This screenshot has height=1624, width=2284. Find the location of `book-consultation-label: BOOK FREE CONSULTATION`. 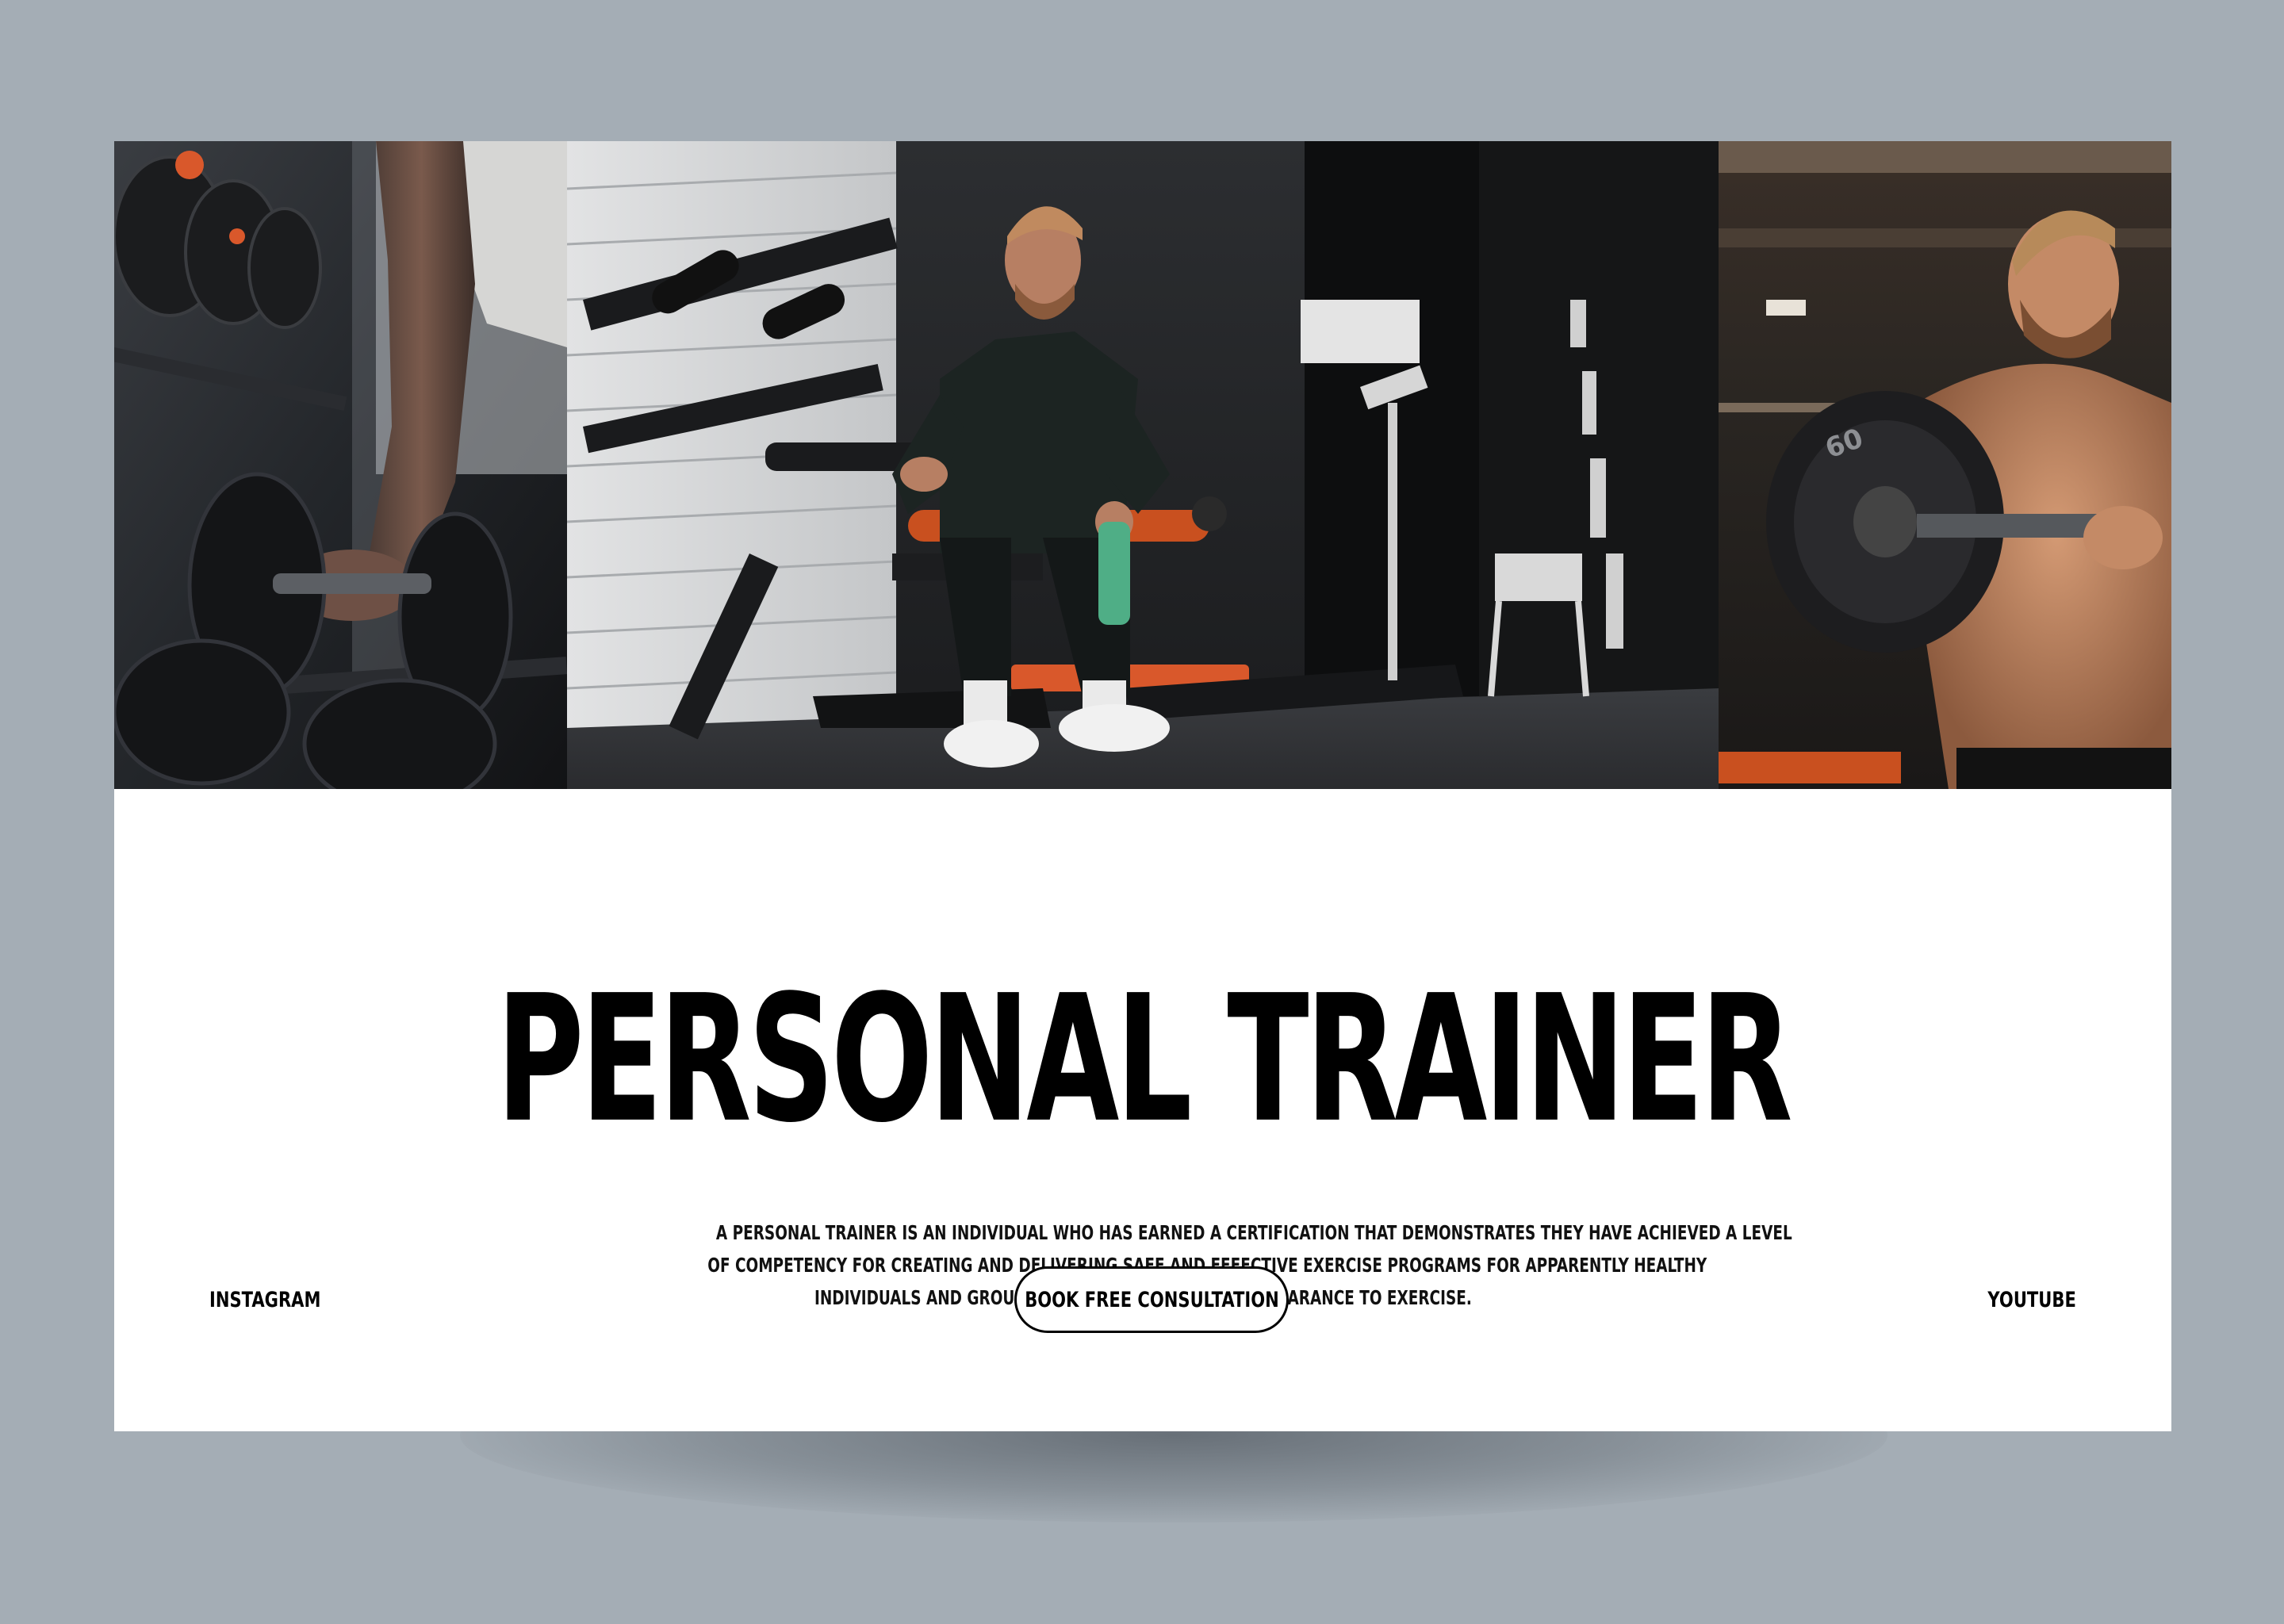

book-consultation-label: BOOK FREE CONSULTATION is located at coordinates (1151, 1299).